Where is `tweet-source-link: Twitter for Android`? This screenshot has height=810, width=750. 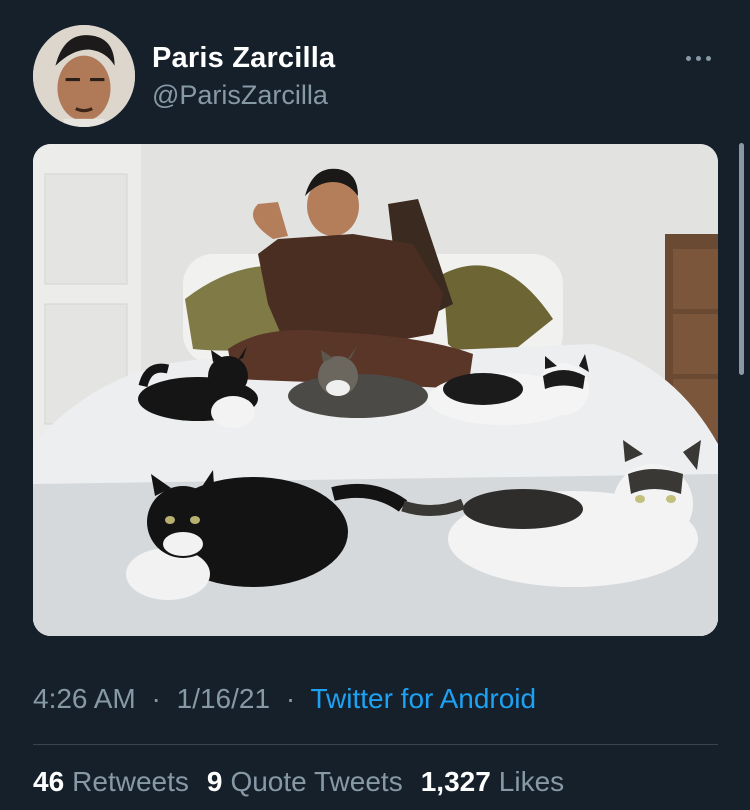 tweet-source-link: Twitter for Android is located at coordinates (423, 698).